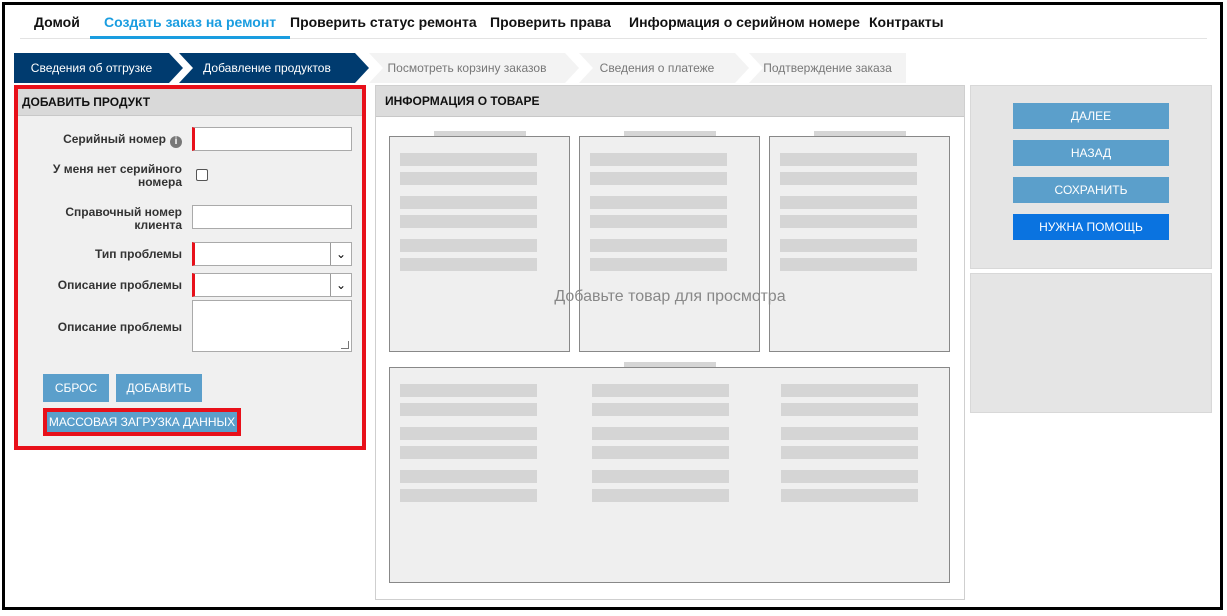  What do you see at coordinates (176, 142) in the screenshot?
I see `info-icon: i` at bounding box center [176, 142].